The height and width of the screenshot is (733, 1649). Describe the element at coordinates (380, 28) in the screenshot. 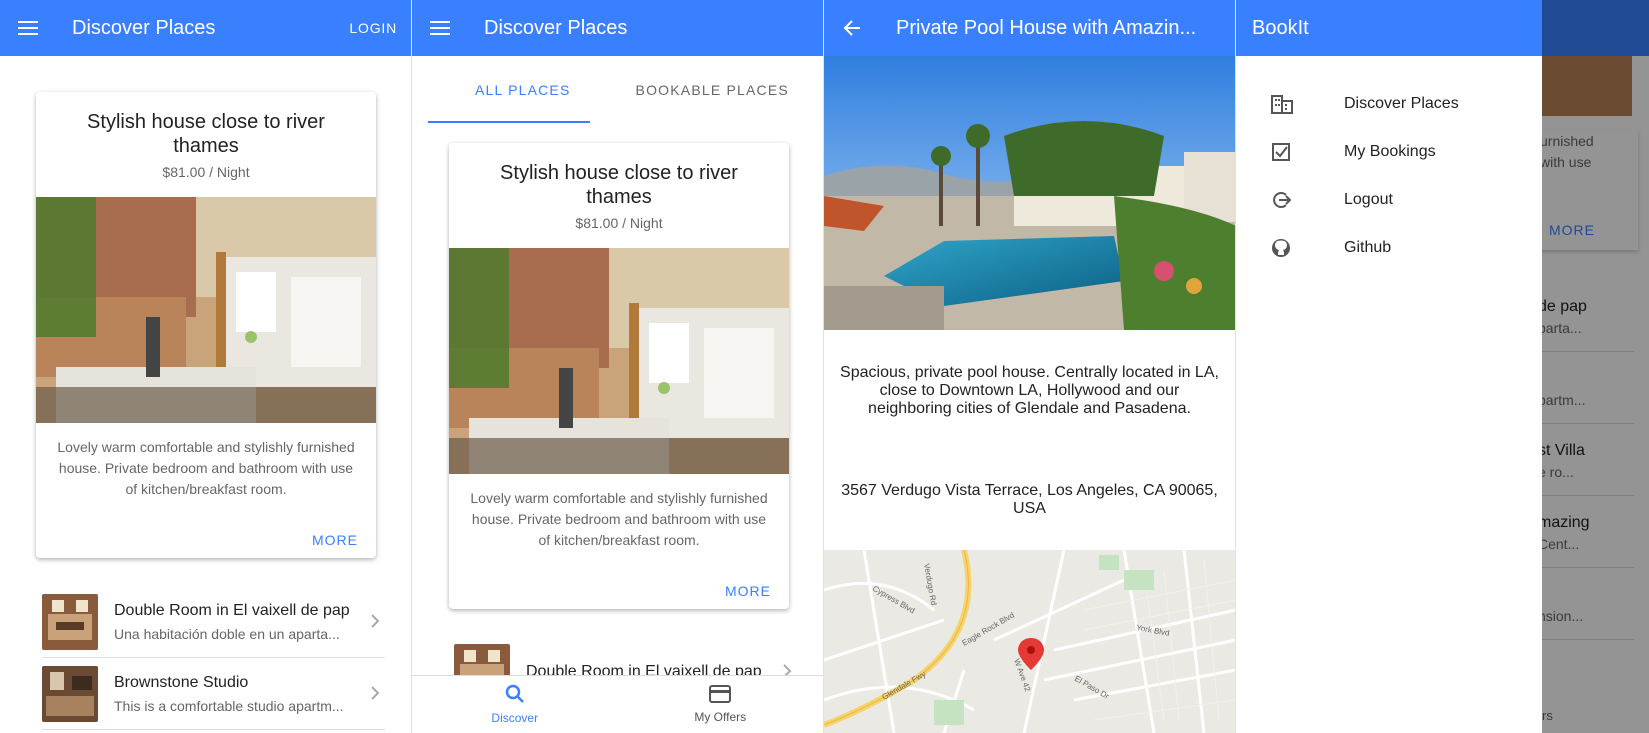

I see `login-button: LOGIN` at that location.